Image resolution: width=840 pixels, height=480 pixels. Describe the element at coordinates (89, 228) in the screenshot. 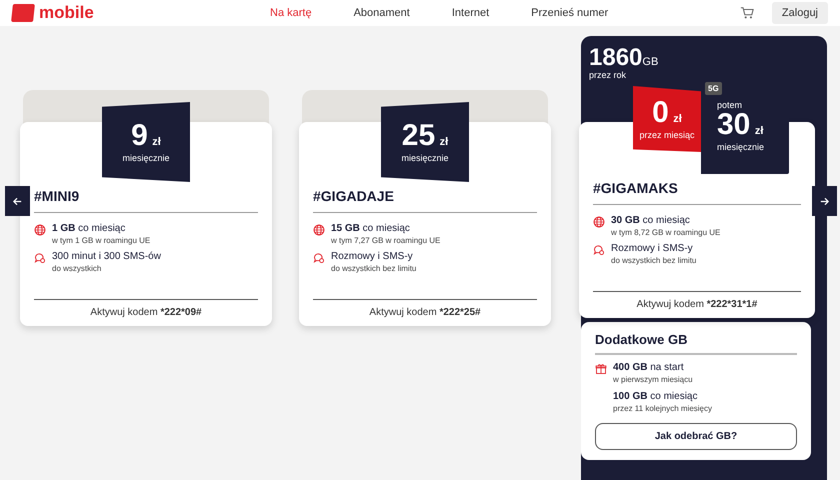

I see `feature-text: 1 GB co miesiąc` at that location.